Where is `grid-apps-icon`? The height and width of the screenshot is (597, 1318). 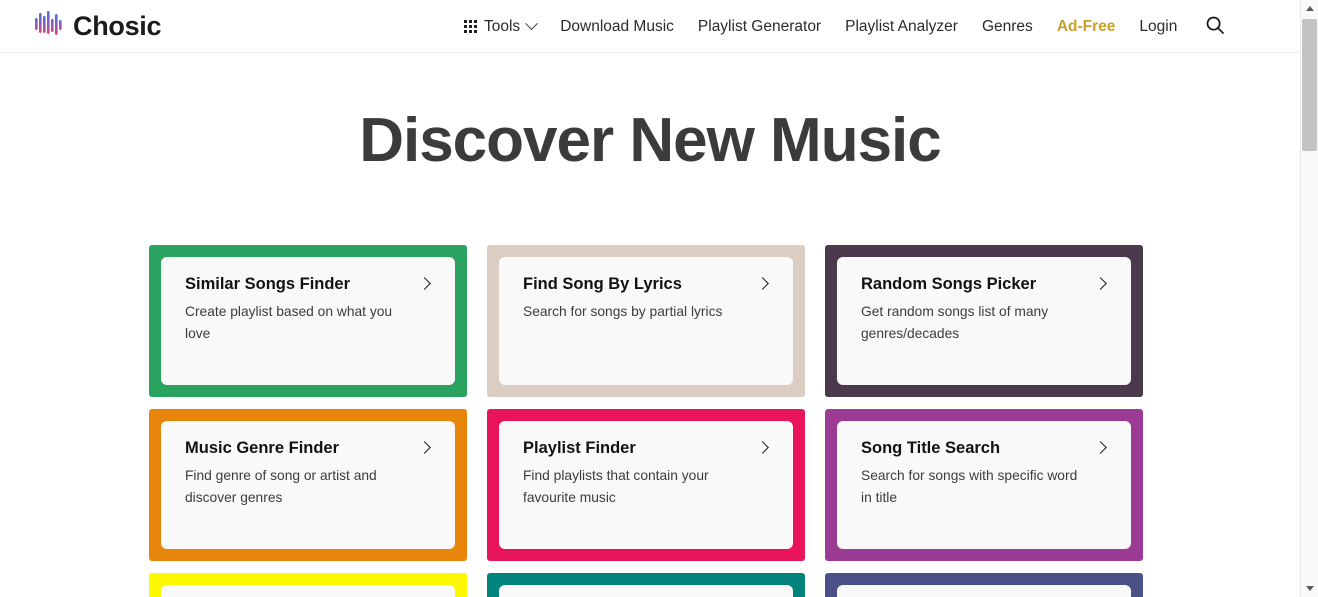
grid-apps-icon is located at coordinates (470, 26).